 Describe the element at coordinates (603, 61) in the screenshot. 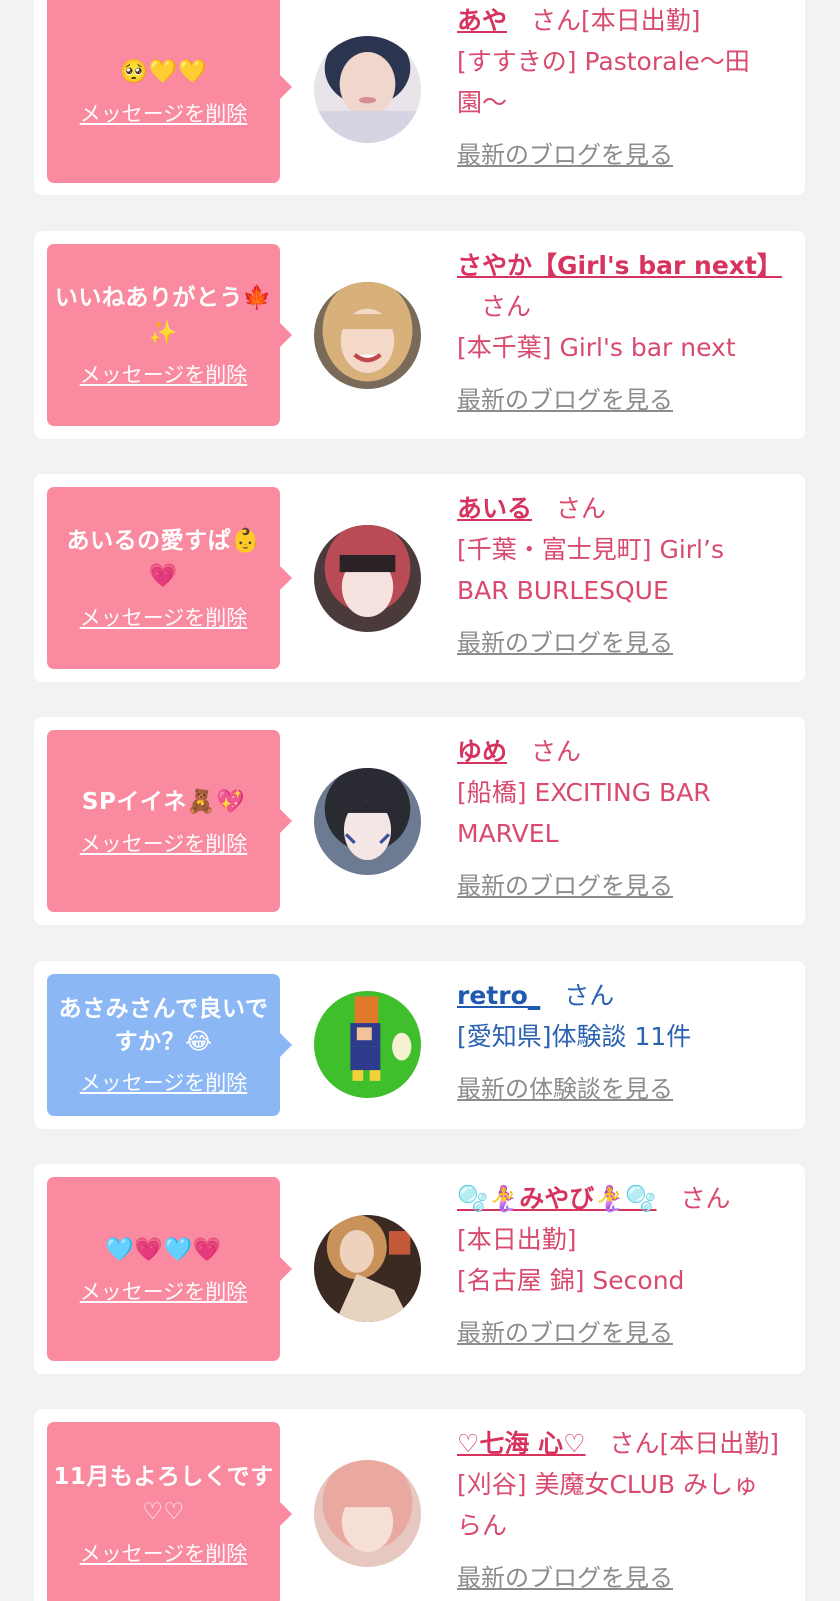

I see `shop-line: [すすきの] Pastorale～田` at that location.